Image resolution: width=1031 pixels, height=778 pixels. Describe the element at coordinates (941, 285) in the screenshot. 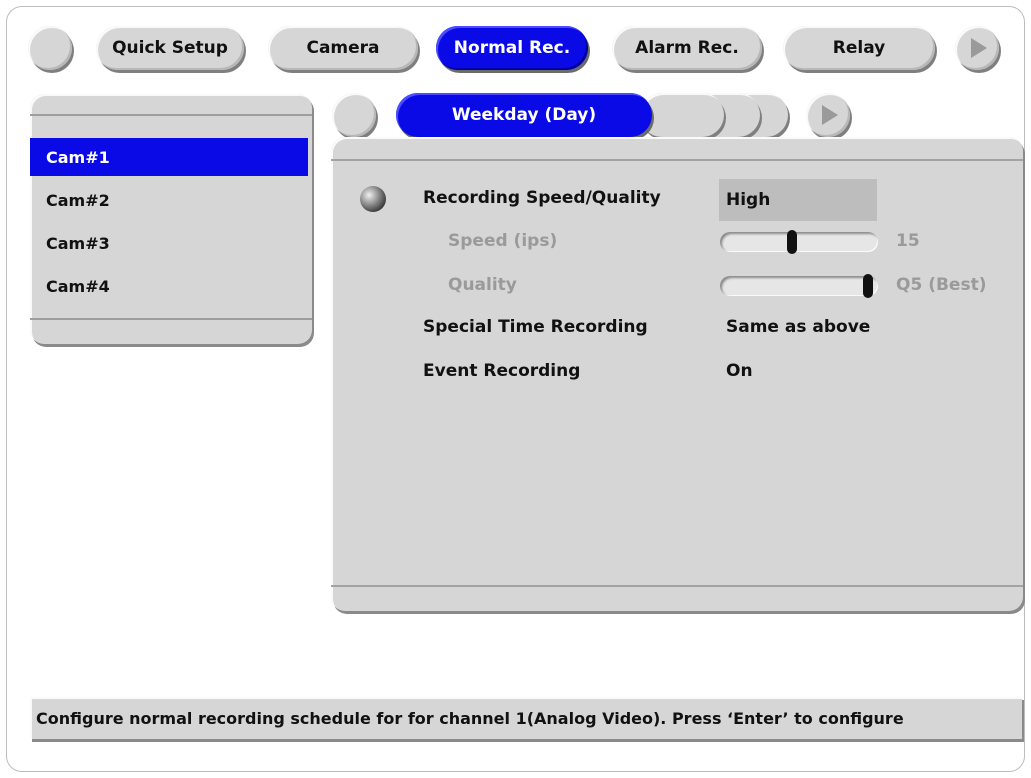

I see `quality-value: Q5 (Best)` at that location.